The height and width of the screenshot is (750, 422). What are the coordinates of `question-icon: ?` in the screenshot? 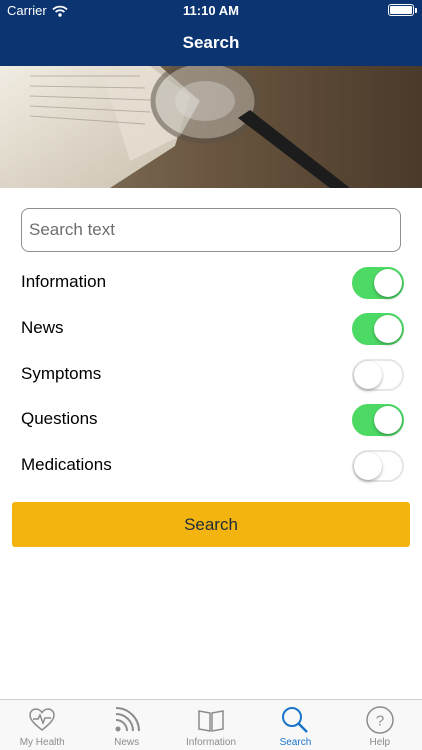 It's located at (380, 720).